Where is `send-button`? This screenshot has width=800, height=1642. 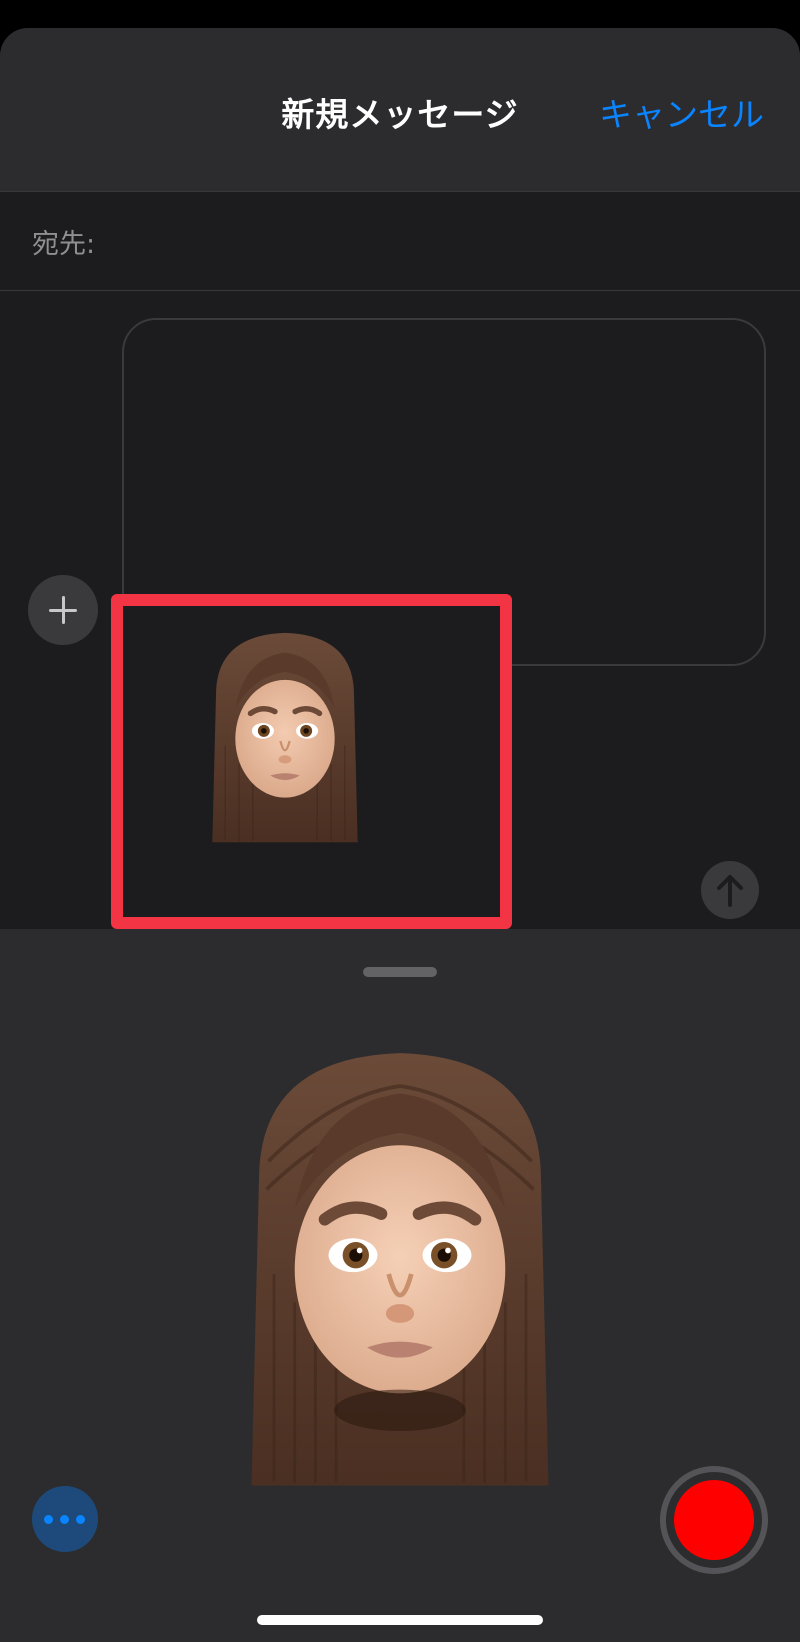
send-button is located at coordinates (730, 890).